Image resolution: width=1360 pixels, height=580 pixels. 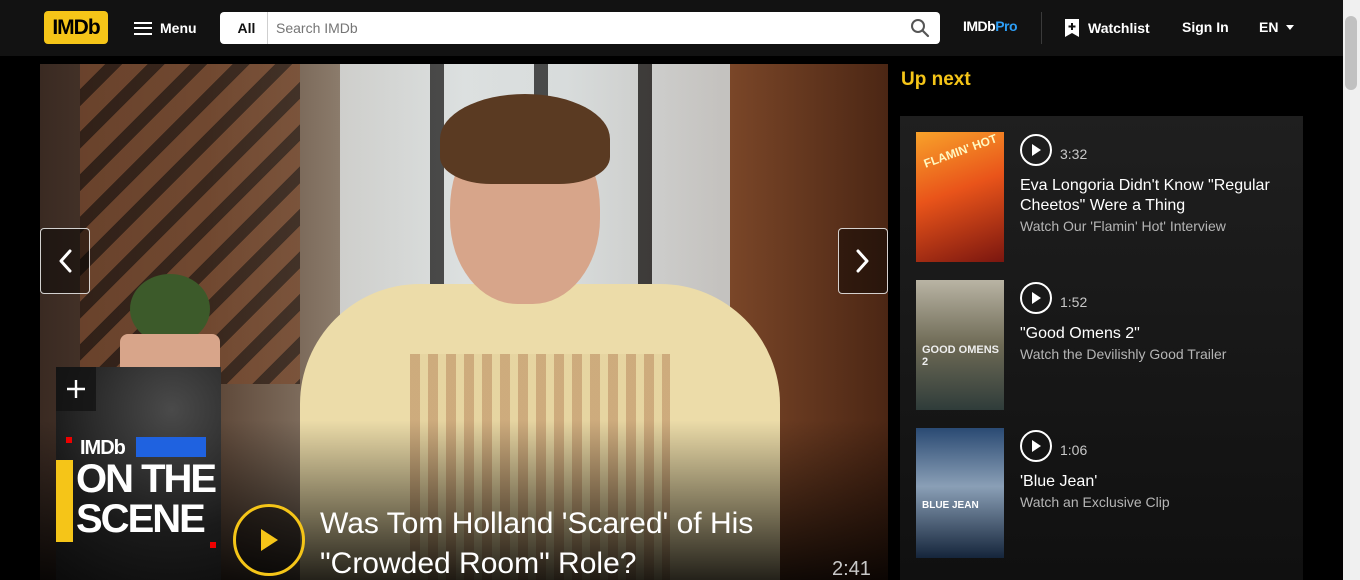 I want to click on chevron-down-icon, so click(x=1290, y=27).